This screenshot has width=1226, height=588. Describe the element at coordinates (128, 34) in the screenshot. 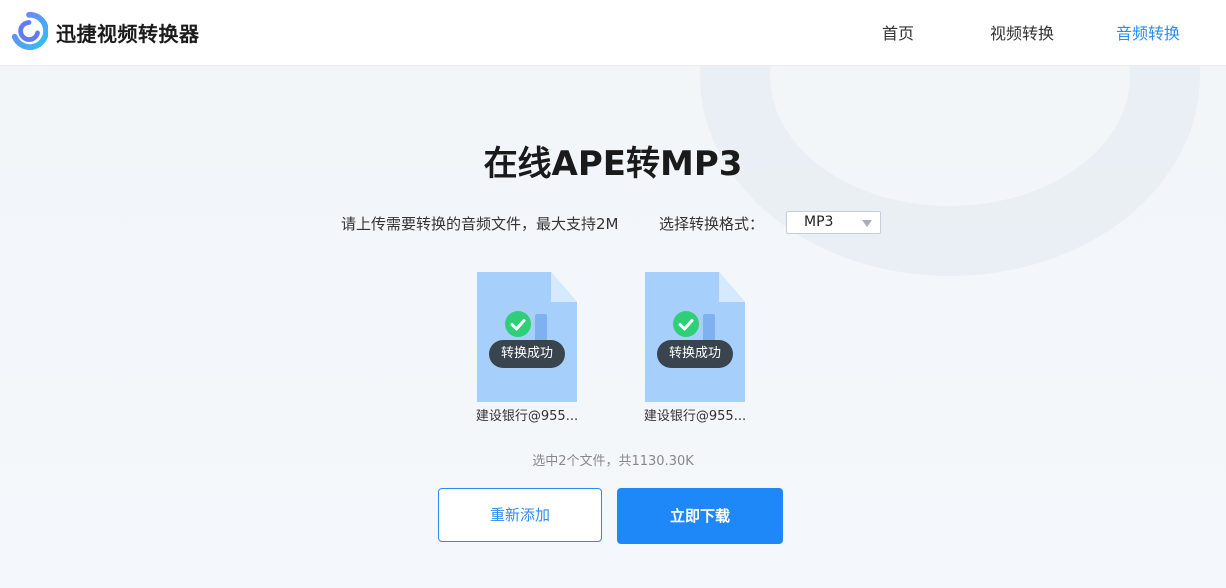

I see `brand-name: 迅捷视频转换器` at that location.